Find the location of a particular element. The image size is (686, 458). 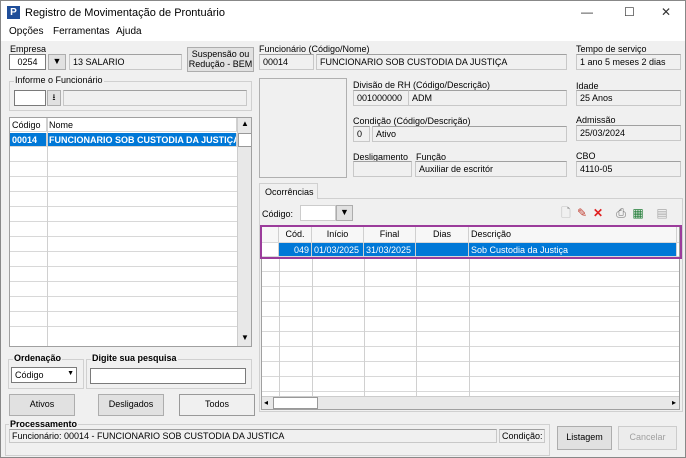

empresa-label: Empresa is located at coordinates (28, 49).